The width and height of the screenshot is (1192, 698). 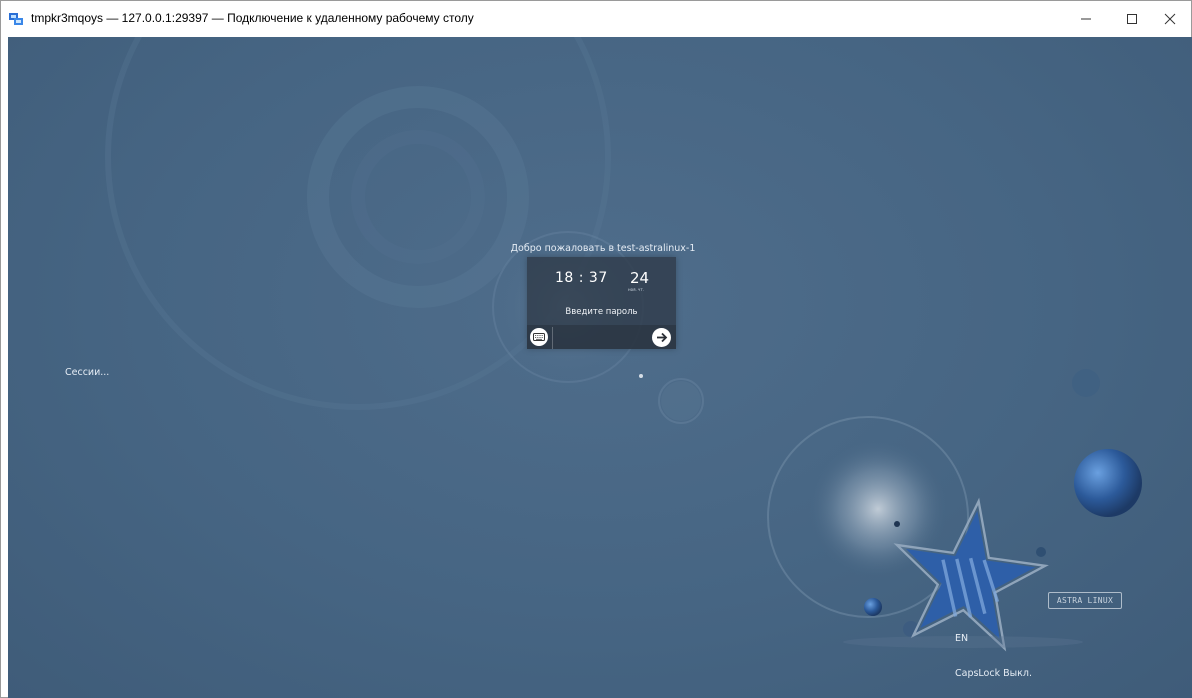 I want to click on capslock-indicator: CapsLock Выкл., so click(x=993, y=673).